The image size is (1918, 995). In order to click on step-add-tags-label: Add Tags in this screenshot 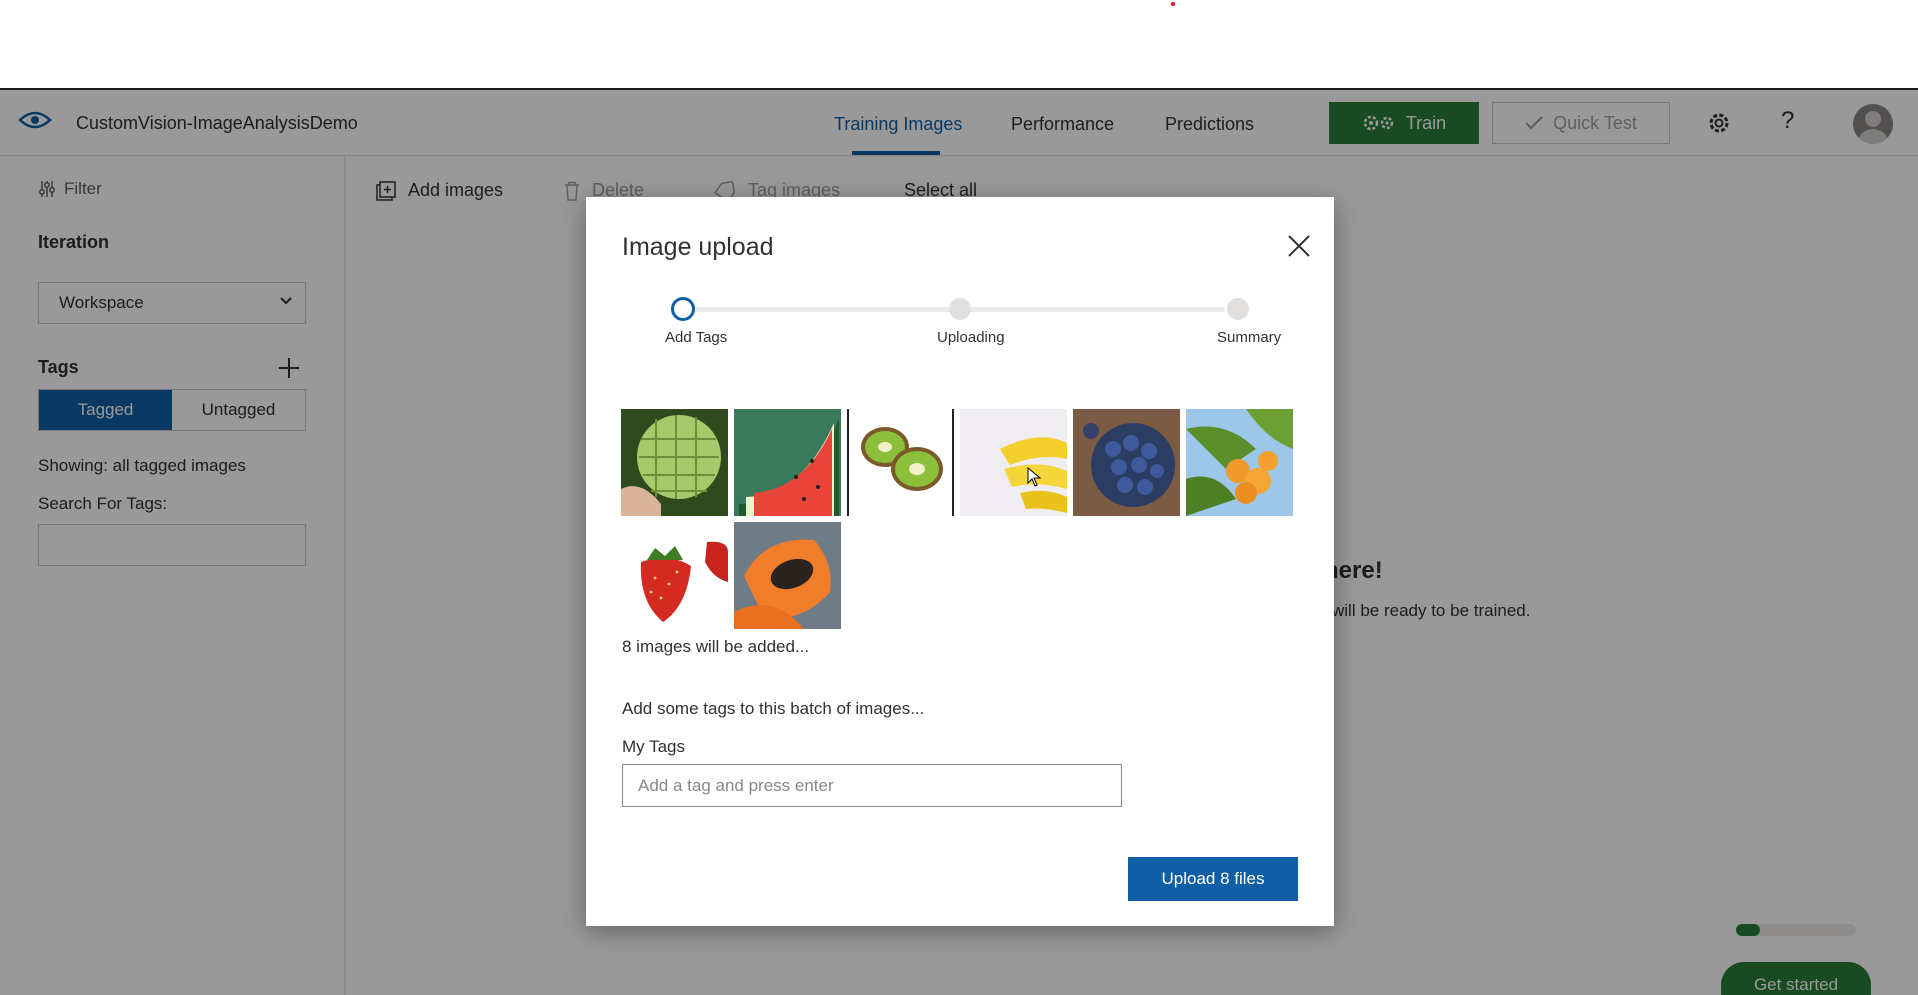, I will do `click(696, 337)`.